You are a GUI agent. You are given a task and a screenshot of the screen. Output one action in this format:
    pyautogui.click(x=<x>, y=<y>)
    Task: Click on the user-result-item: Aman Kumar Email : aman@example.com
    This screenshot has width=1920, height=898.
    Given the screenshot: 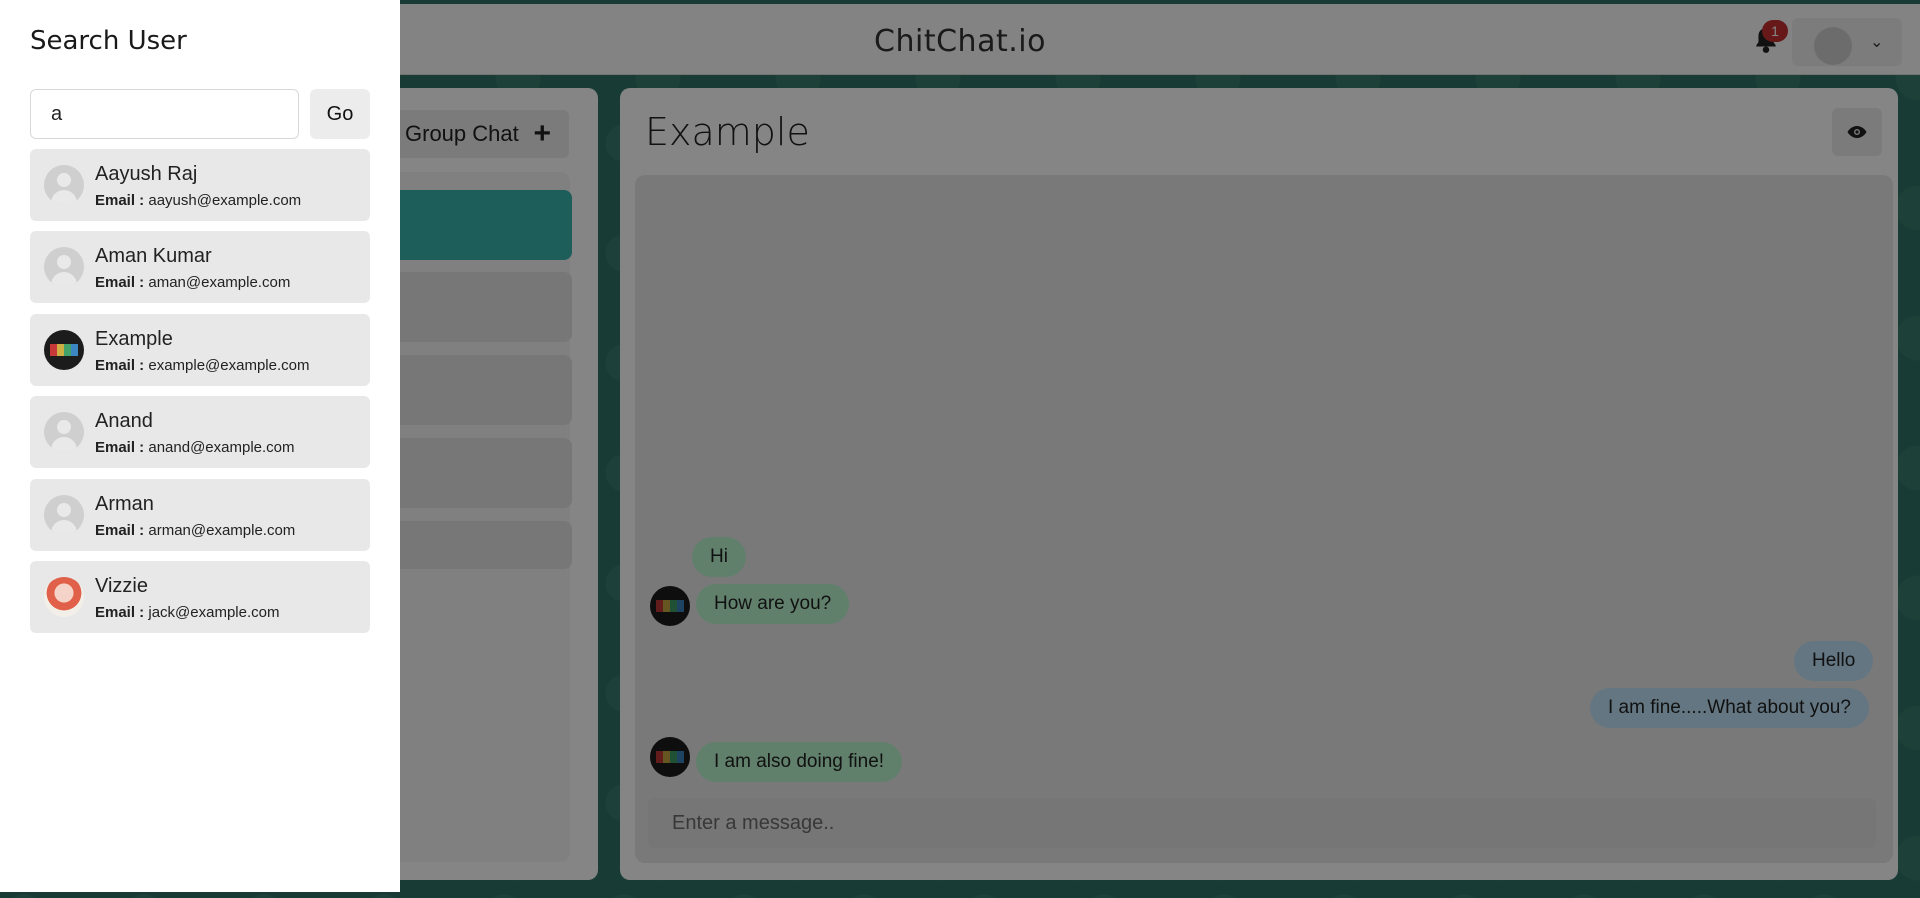 What is the action you would take?
    pyautogui.click(x=200, y=267)
    